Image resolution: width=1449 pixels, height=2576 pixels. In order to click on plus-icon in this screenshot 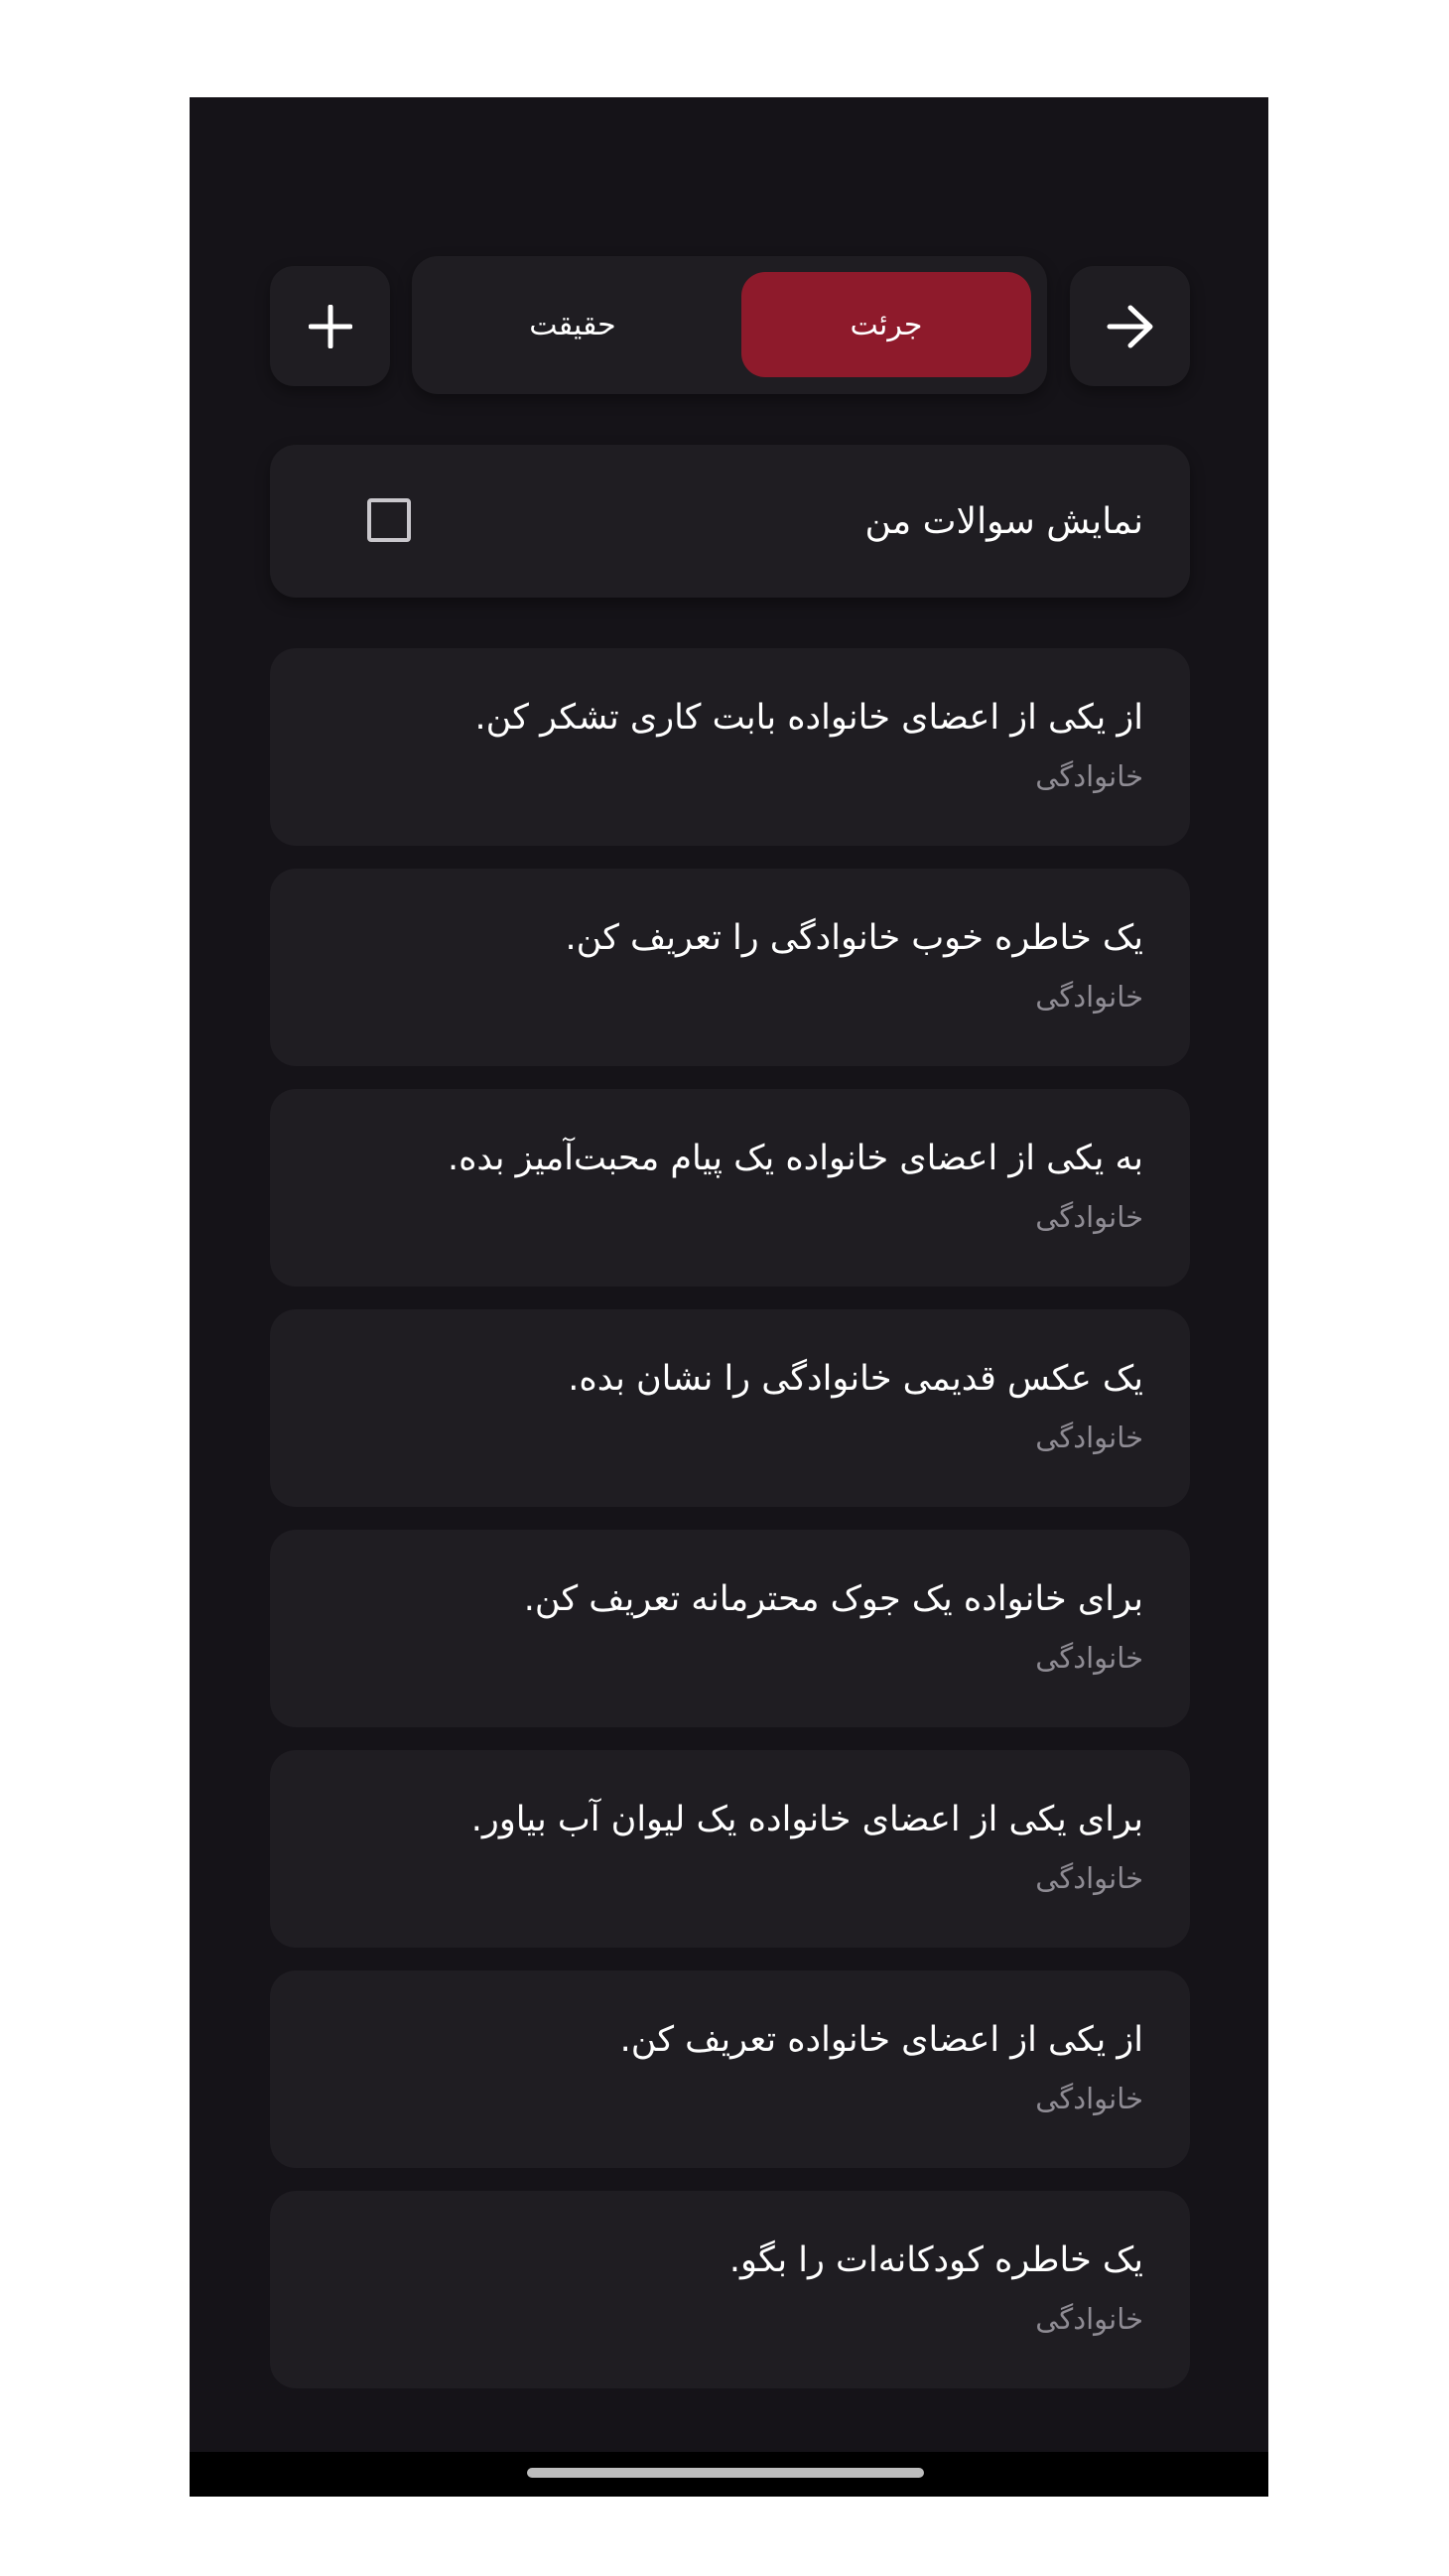, I will do `click(330, 326)`.